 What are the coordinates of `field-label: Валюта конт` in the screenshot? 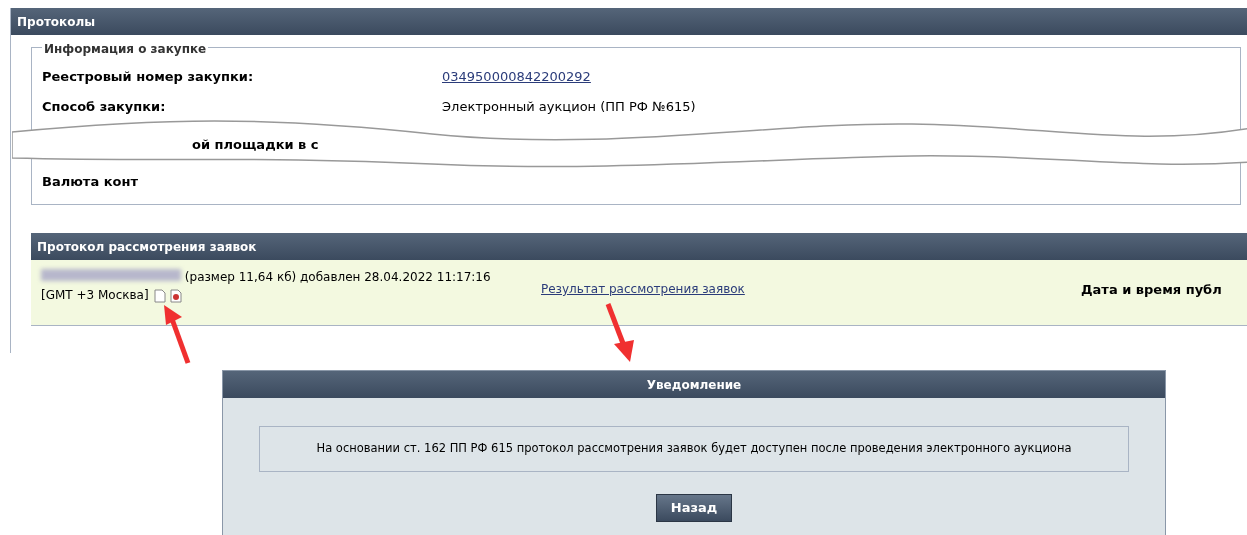 It's located at (90, 182).